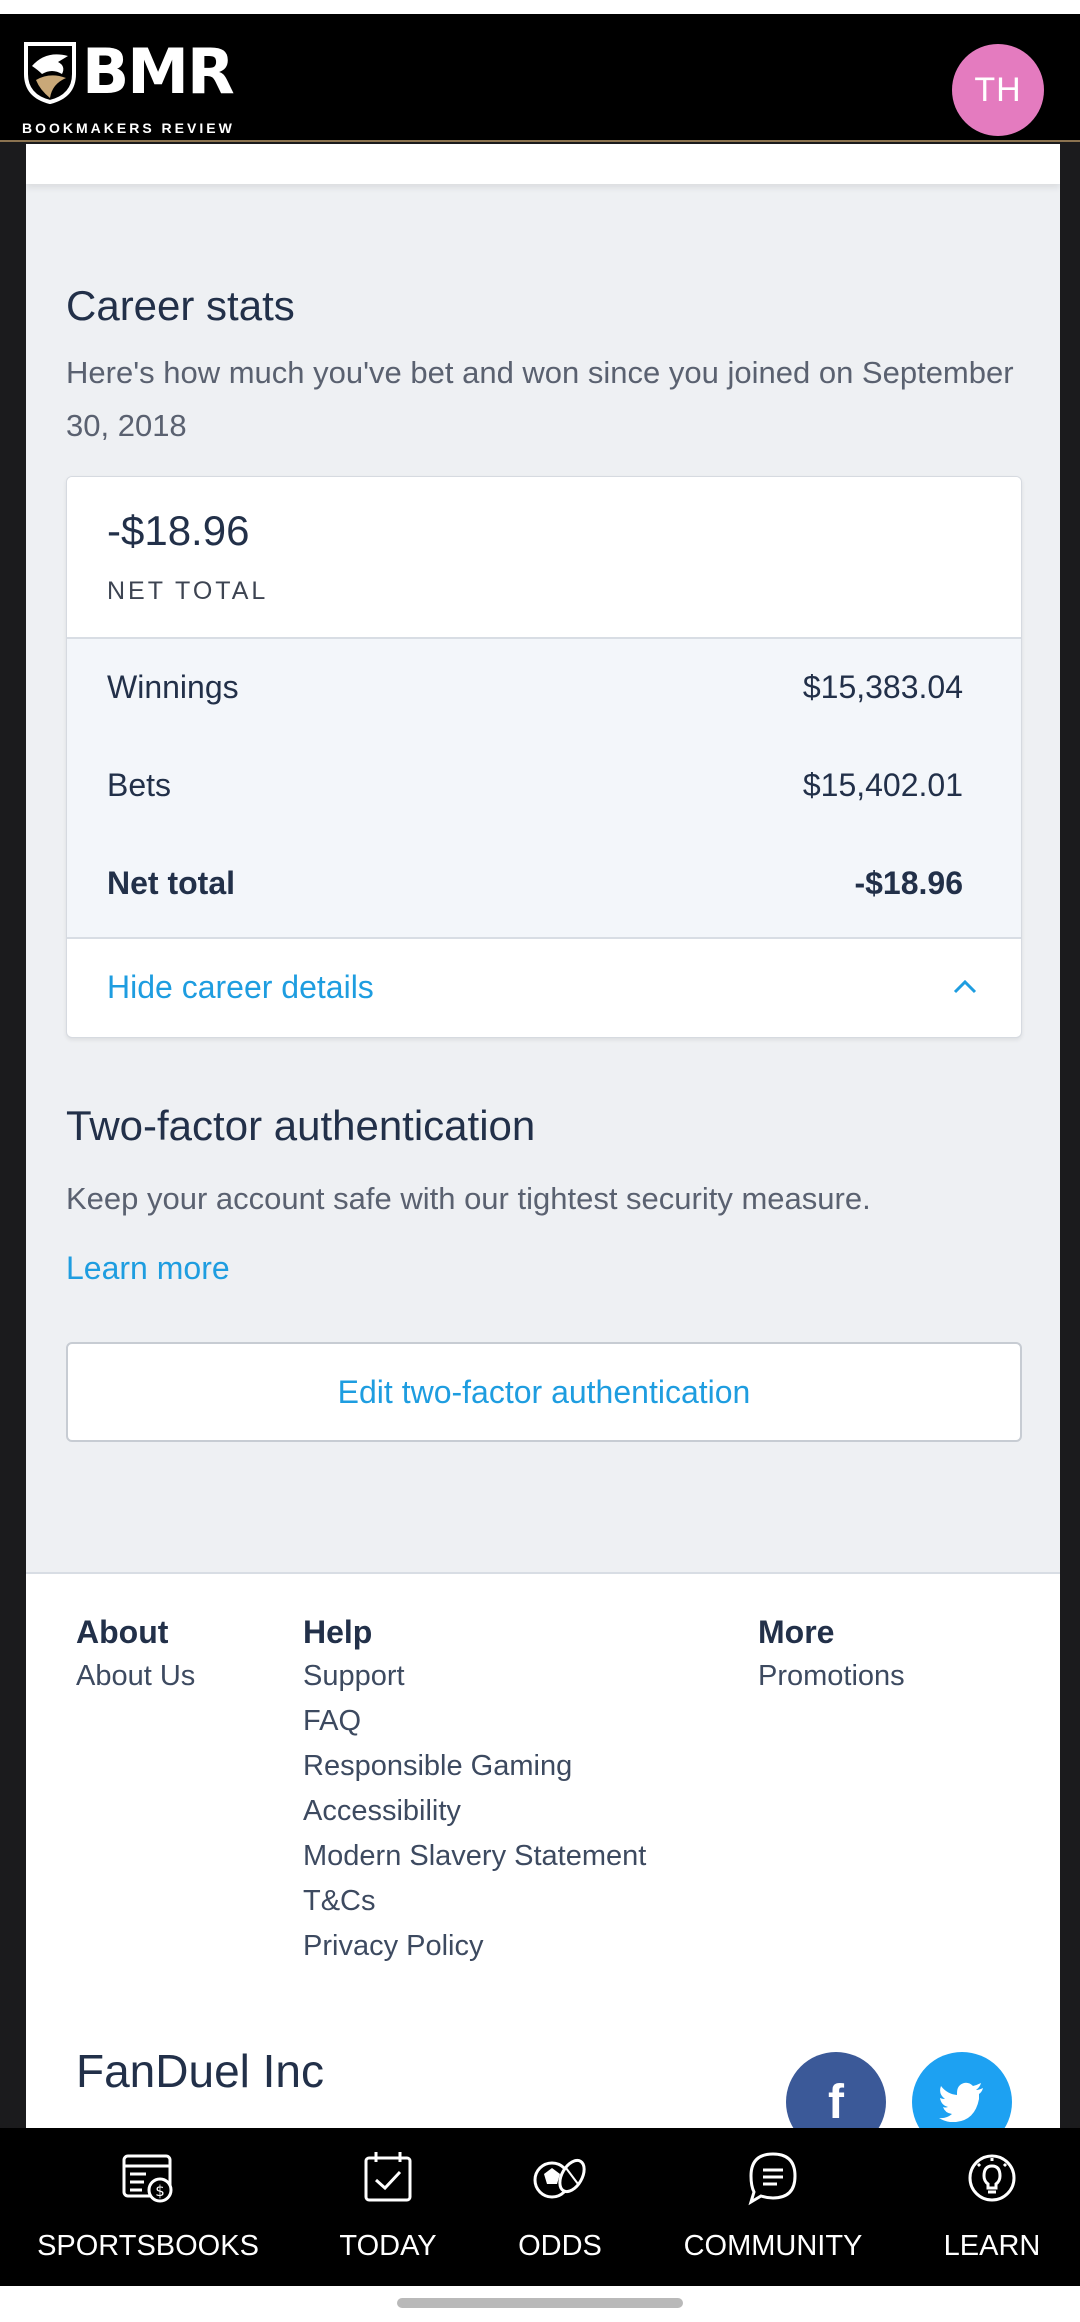 The image size is (1080, 2322). Describe the element at coordinates (961, 2102) in the screenshot. I see `twitter-icon` at that location.